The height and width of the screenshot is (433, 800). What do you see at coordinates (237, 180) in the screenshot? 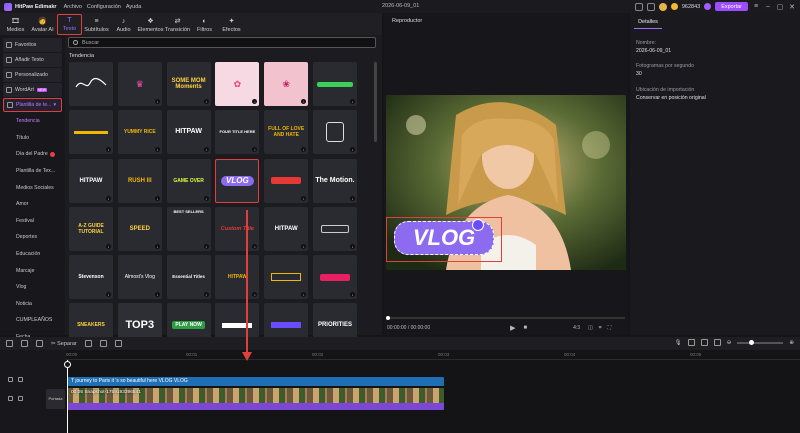
I see `template-card-vlog-selected: VLOG` at bounding box center [237, 180].